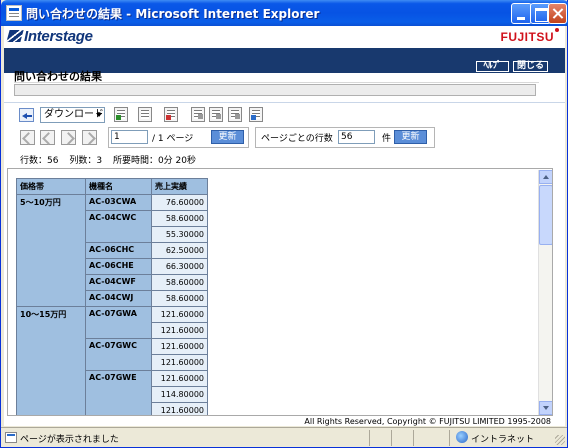 This screenshot has width=568, height=448. What do you see at coordinates (118, 186) in the screenshot?
I see `header-model: 機種名` at bounding box center [118, 186].